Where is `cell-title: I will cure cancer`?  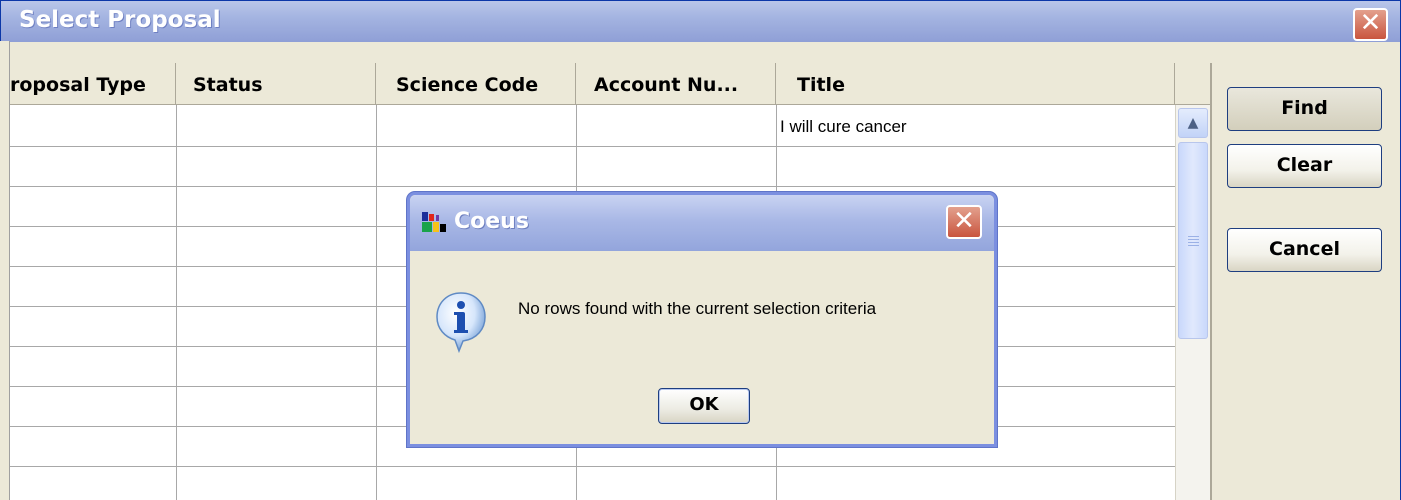 cell-title: I will cure cancer is located at coordinates (843, 127).